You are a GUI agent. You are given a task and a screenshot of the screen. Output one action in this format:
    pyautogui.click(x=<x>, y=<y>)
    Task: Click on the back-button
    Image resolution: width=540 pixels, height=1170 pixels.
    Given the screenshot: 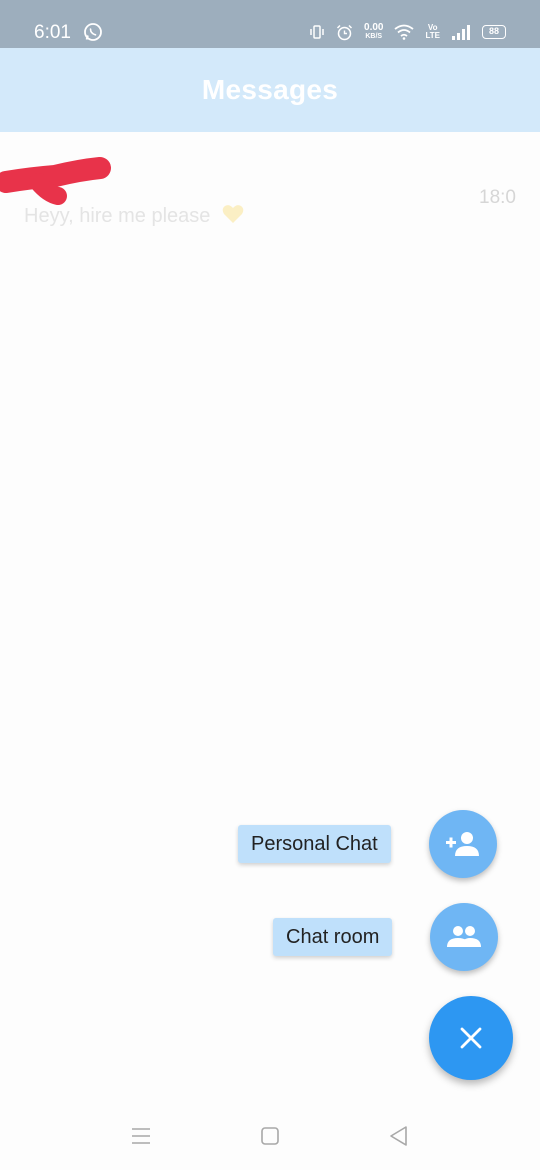 What is the action you would take?
    pyautogui.click(x=398, y=1136)
    